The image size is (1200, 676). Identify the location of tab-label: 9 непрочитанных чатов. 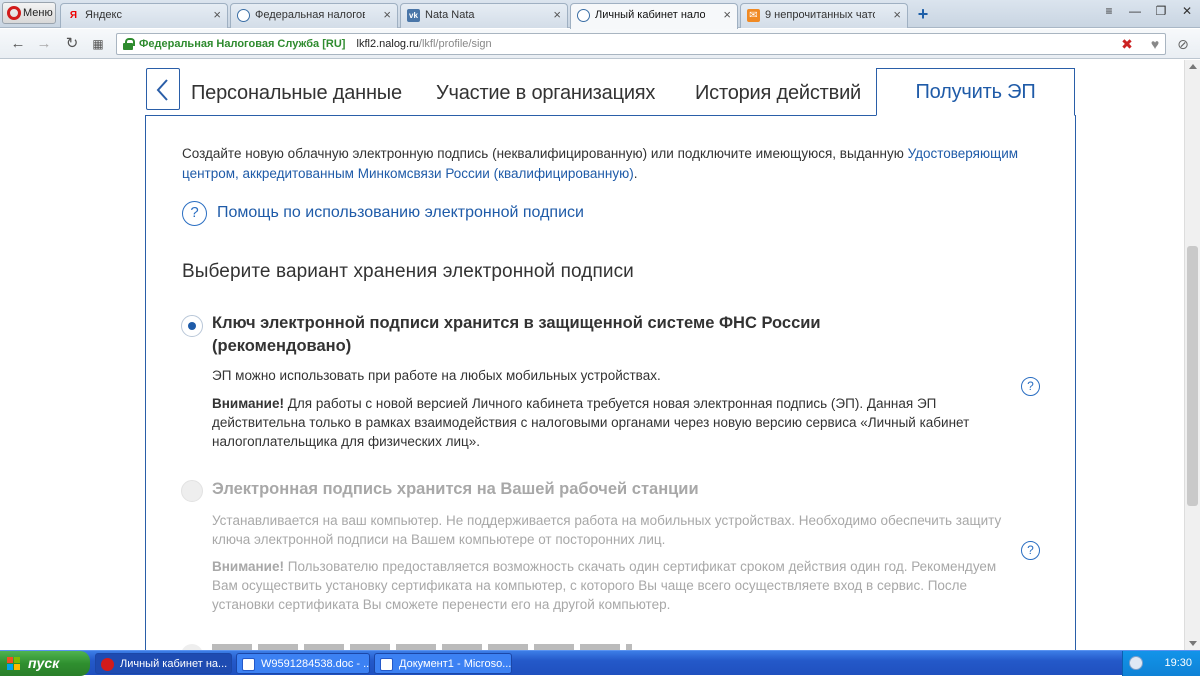
(820, 15).